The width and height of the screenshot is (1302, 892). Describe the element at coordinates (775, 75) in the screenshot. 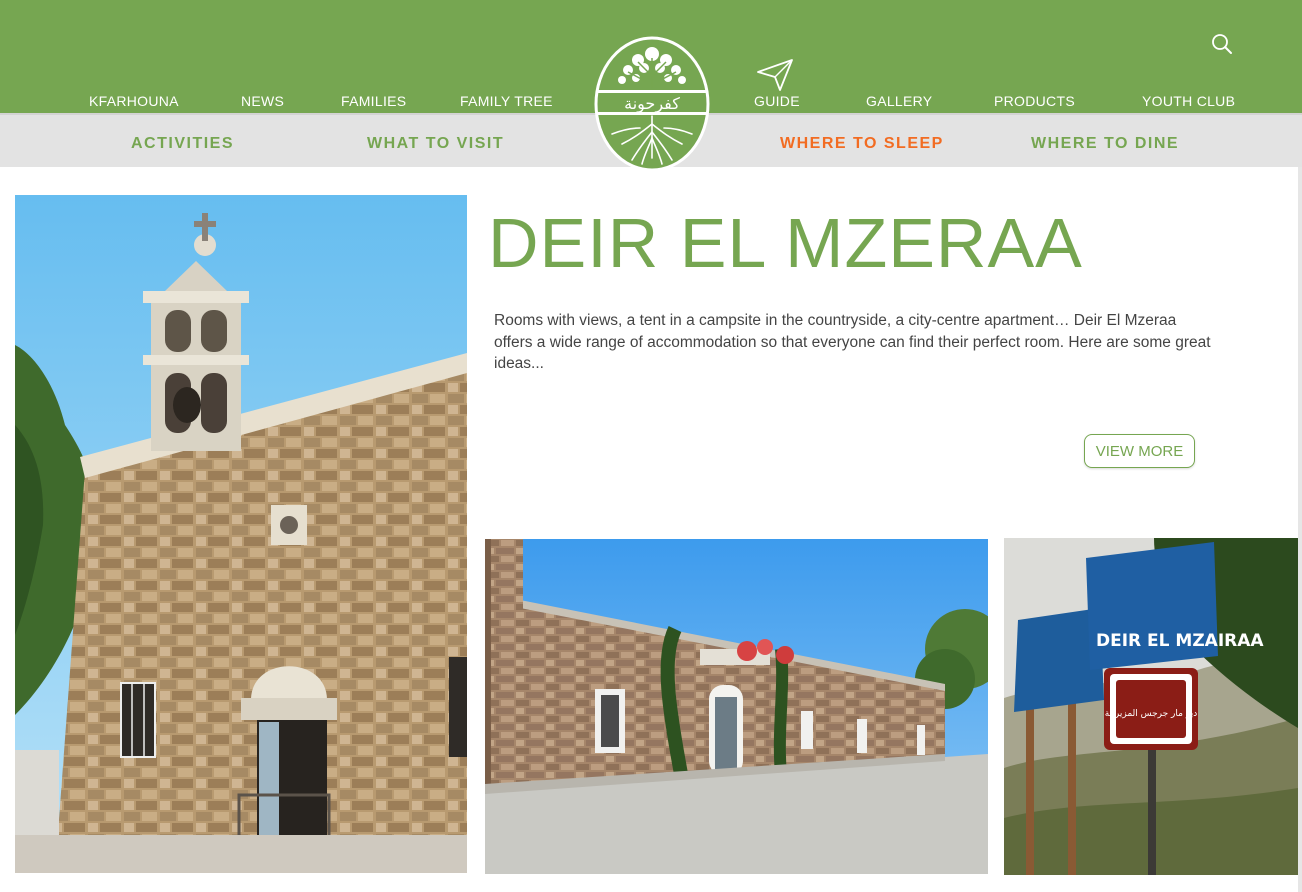

I see `navigation-arrow-icon` at that location.